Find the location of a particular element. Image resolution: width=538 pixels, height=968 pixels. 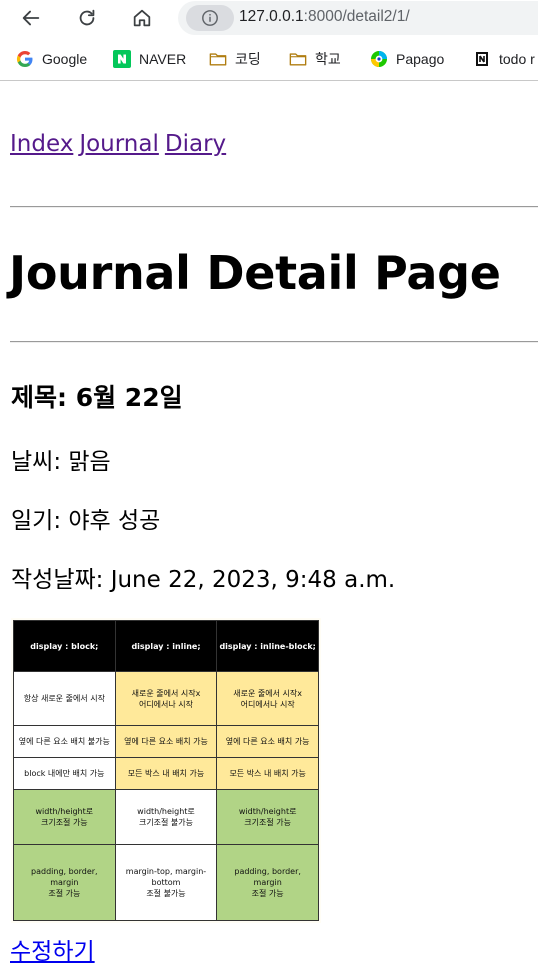

nav-link-index: Index is located at coordinates (41, 144).